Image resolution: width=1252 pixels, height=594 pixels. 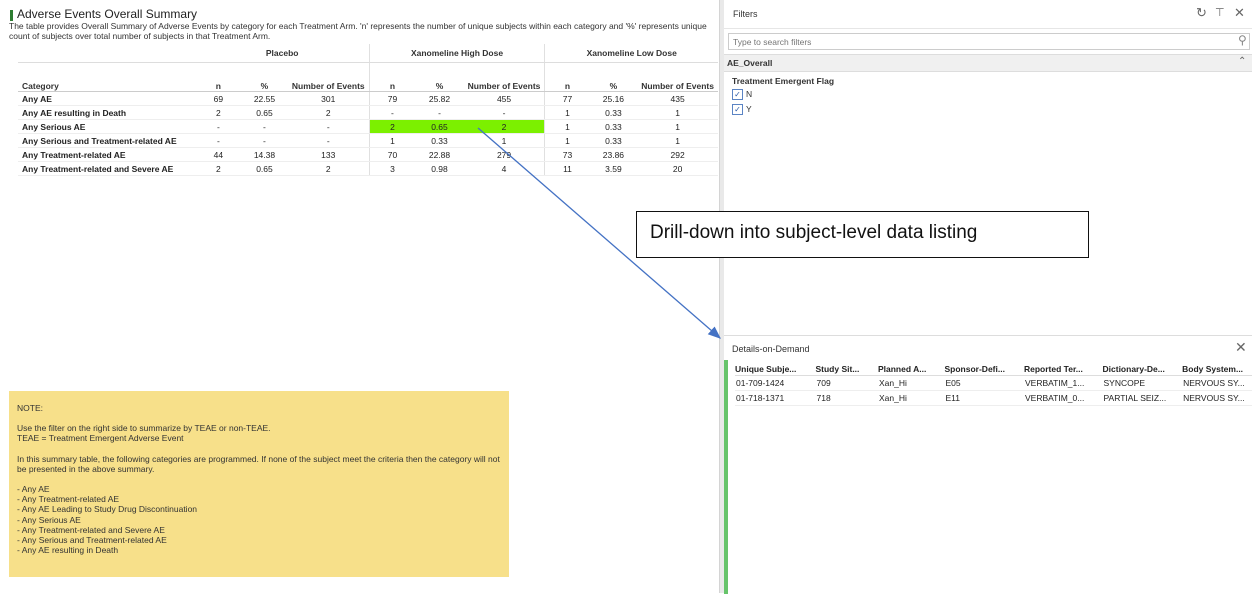 I want to click on value-cell: 20, so click(x=677, y=168).